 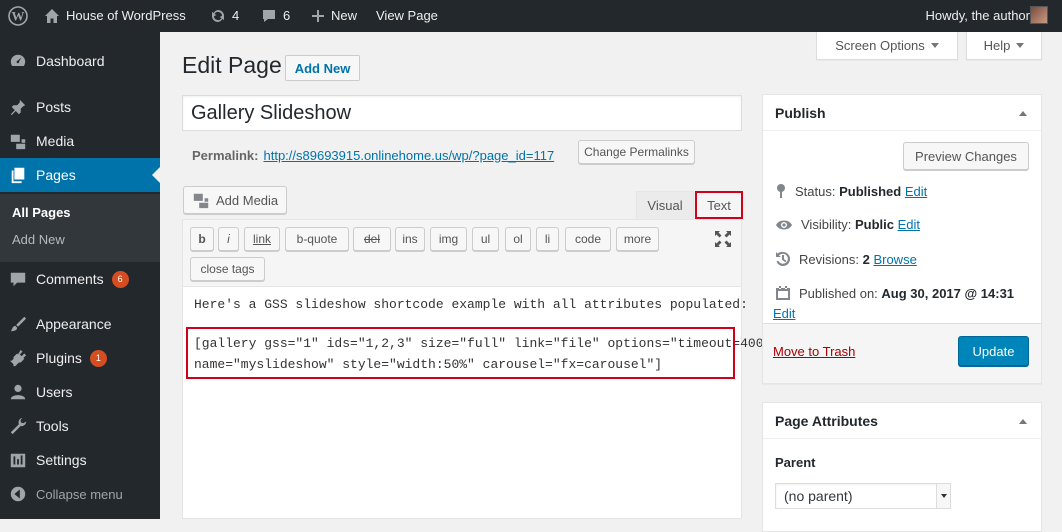 I want to click on dashboard-icon, so click(x=18, y=61).